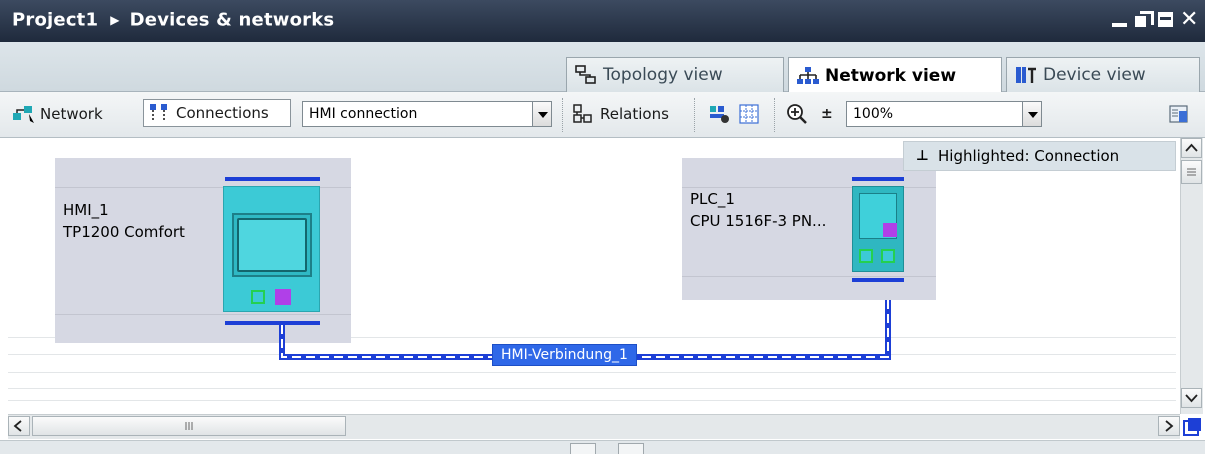  What do you see at coordinates (1191, 148) in the screenshot?
I see `scroll-up-button` at bounding box center [1191, 148].